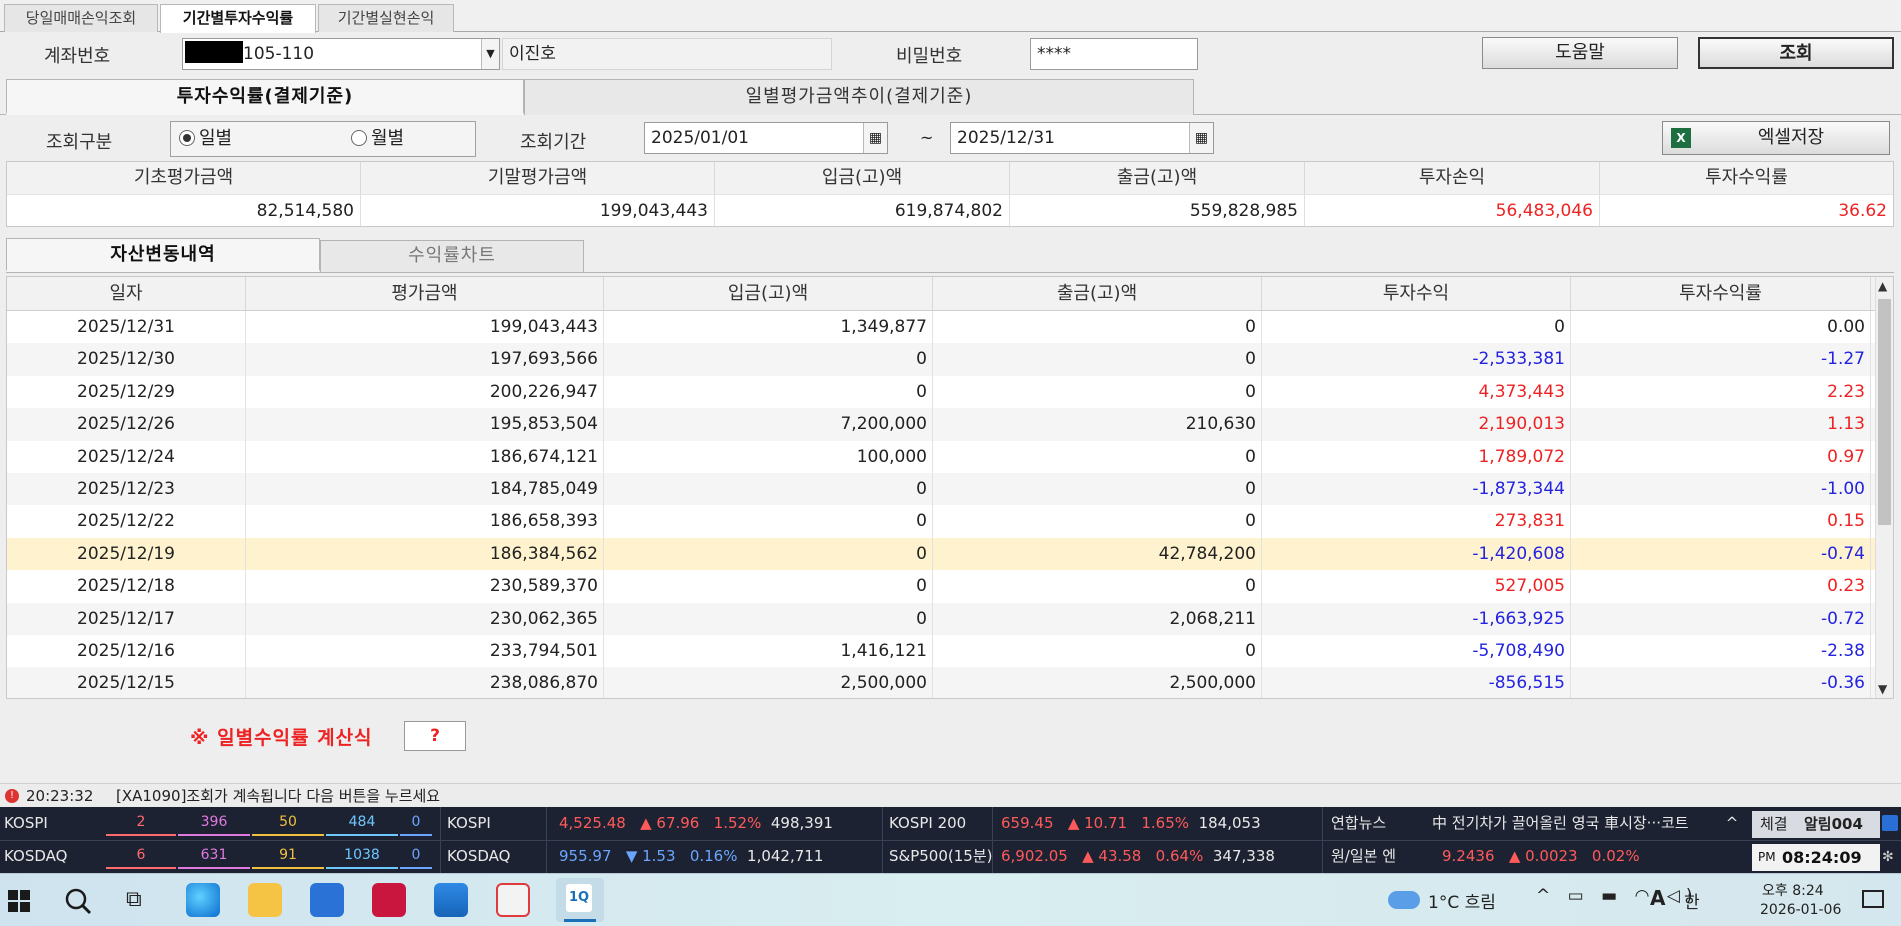  Describe the element at coordinates (929, 56) in the screenshot. I see `password-label: 비밀번호` at that location.